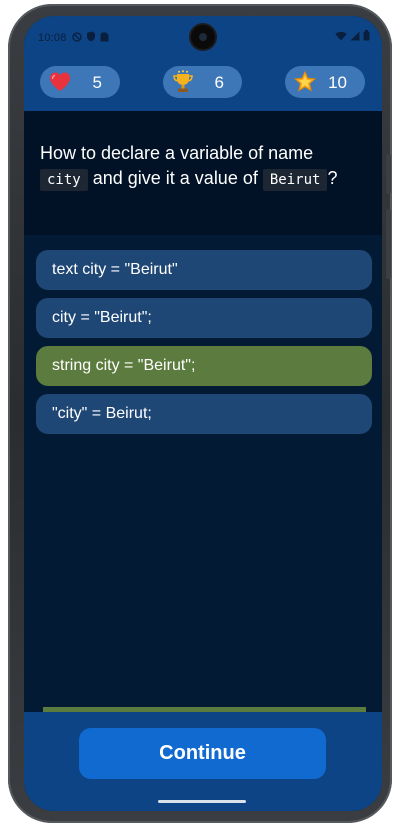 Image resolution: width=400 pixels, height=827 pixels. I want to click on front-camera, so click(203, 37).